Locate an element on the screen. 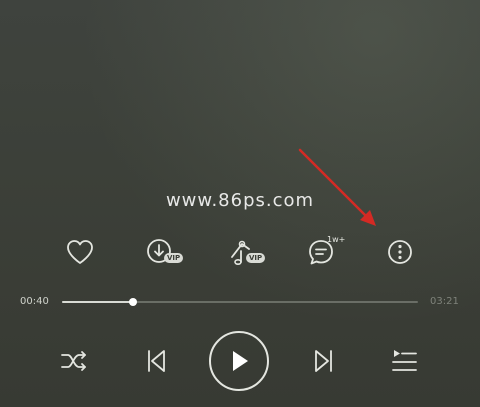 This screenshot has height=407, width=480. progress-fill is located at coordinates (97, 302).